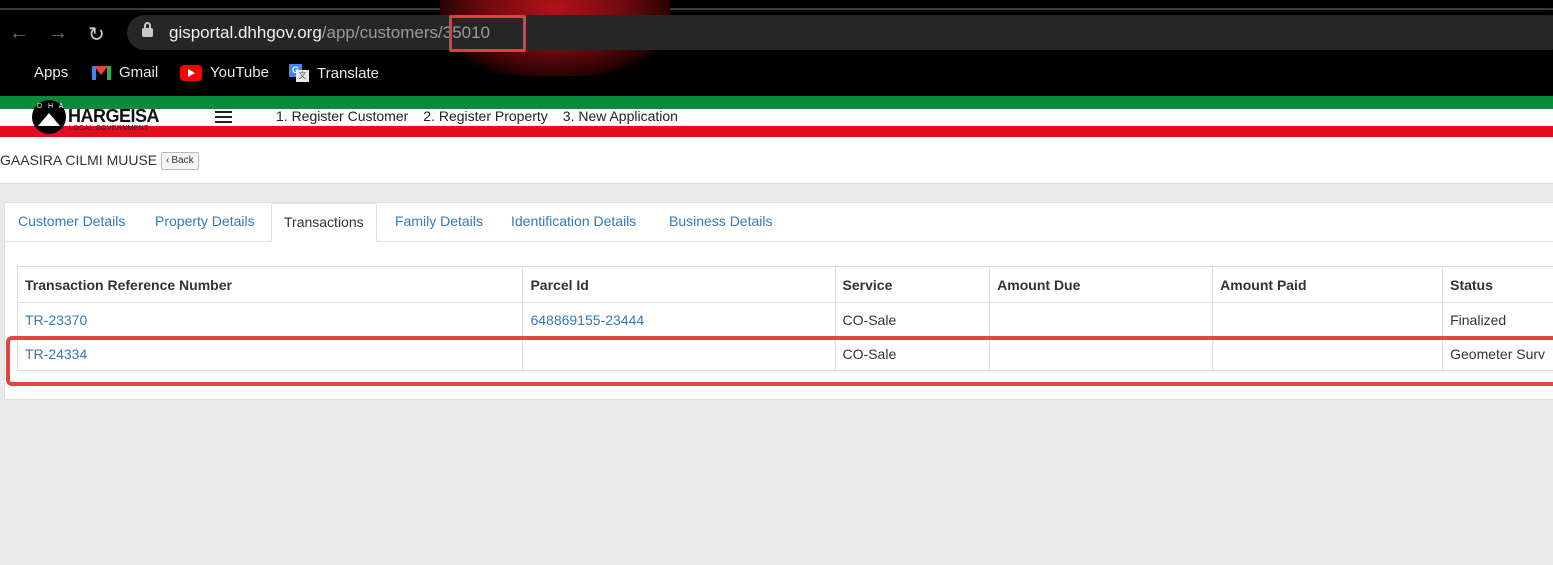  I want to click on bookmark-label: YouTube, so click(239, 72).